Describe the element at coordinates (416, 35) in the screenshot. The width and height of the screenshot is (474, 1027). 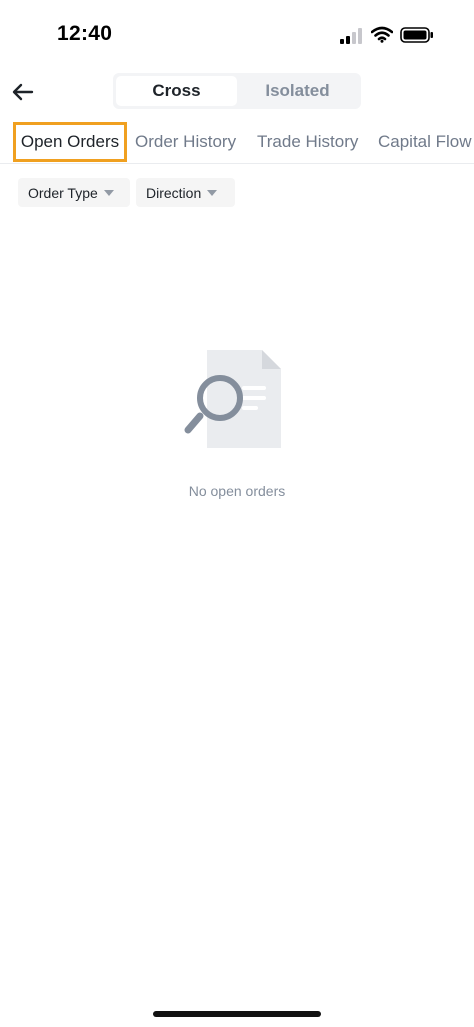
I see `battery-icon` at that location.